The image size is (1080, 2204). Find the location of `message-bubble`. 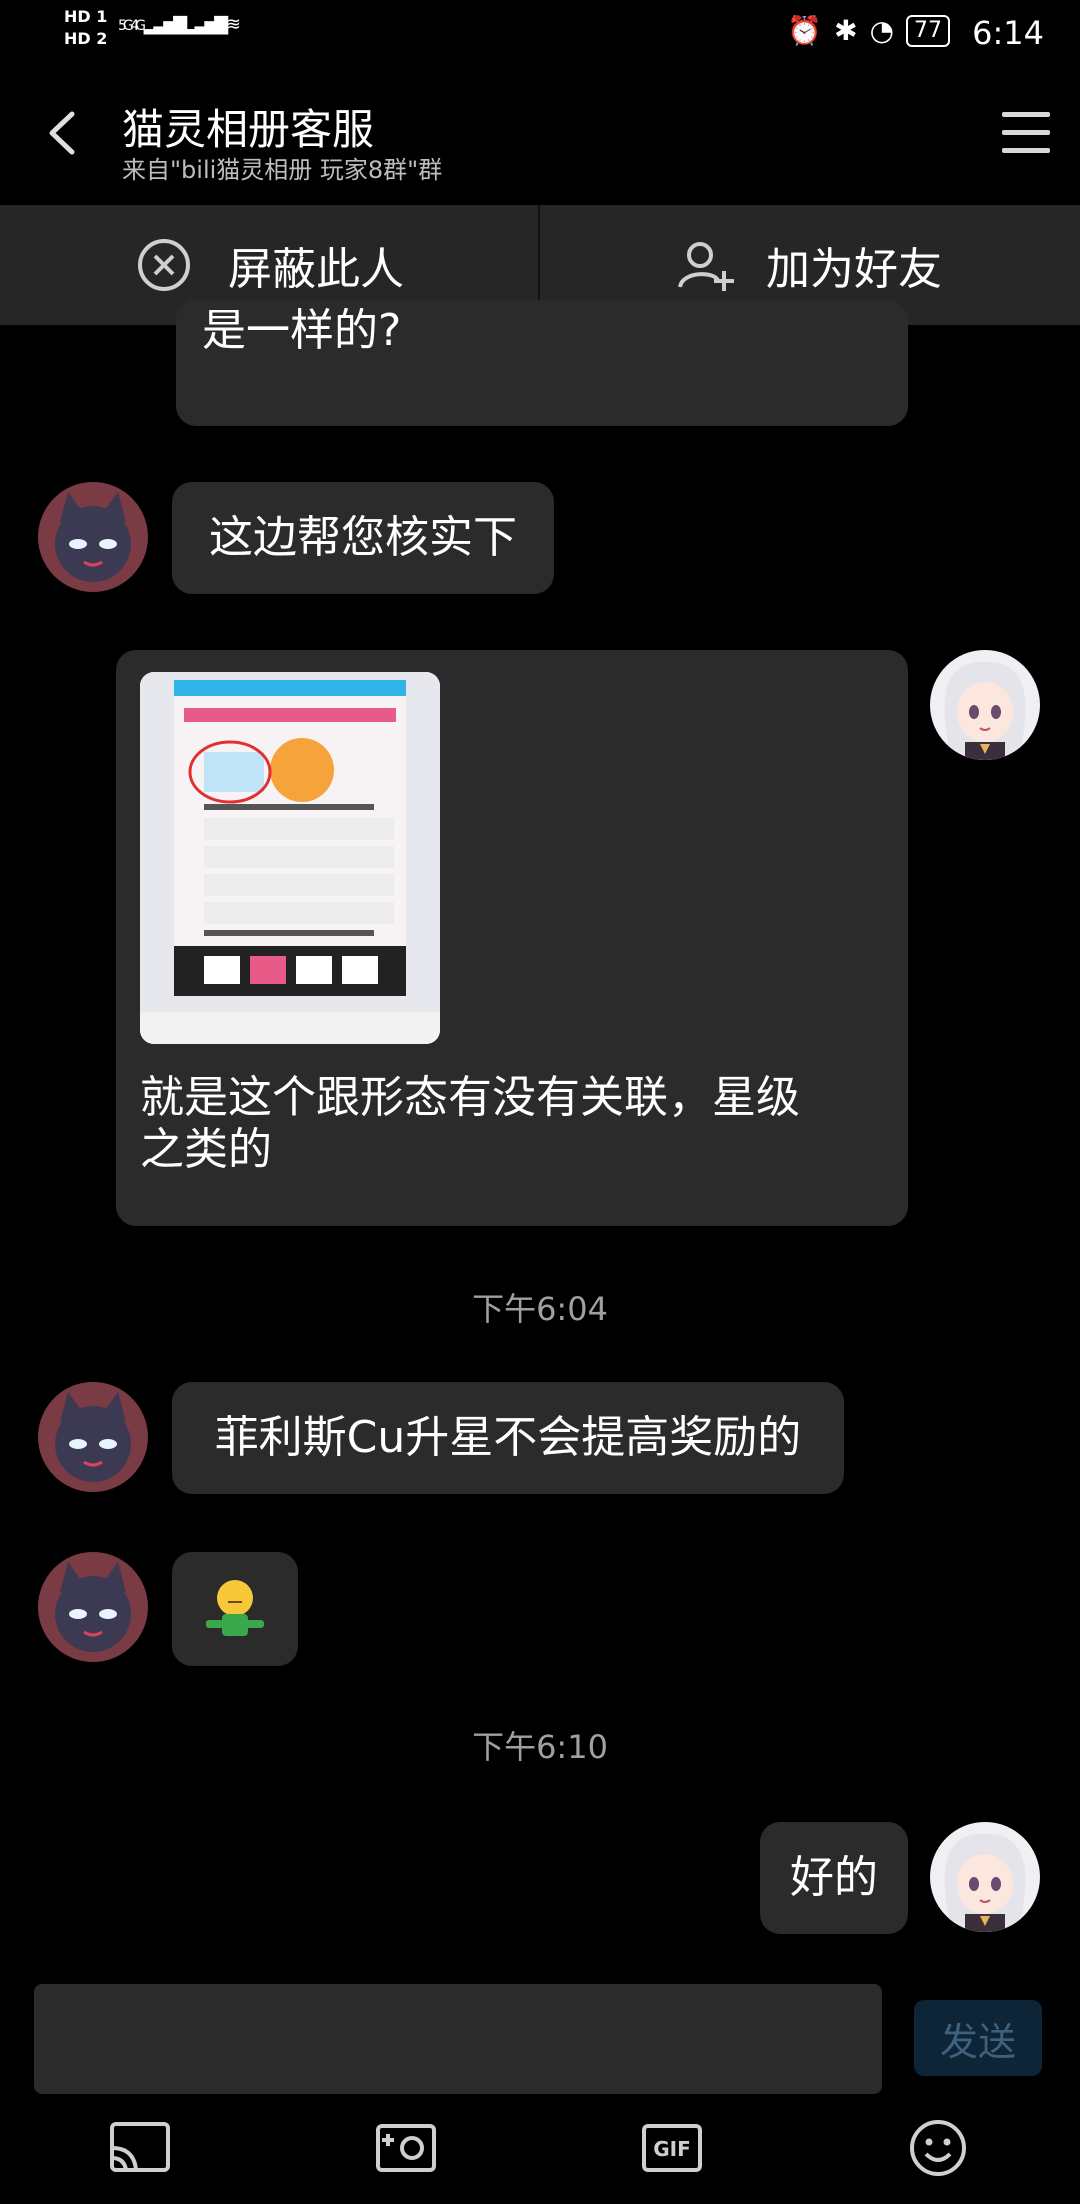

message-bubble is located at coordinates (235, 1609).